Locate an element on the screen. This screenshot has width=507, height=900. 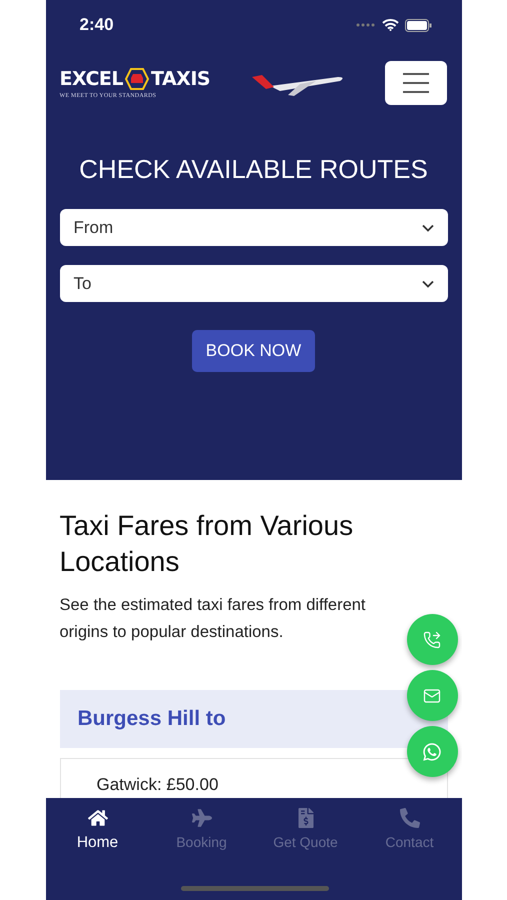
car-icon is located at coordinates (136, 79).